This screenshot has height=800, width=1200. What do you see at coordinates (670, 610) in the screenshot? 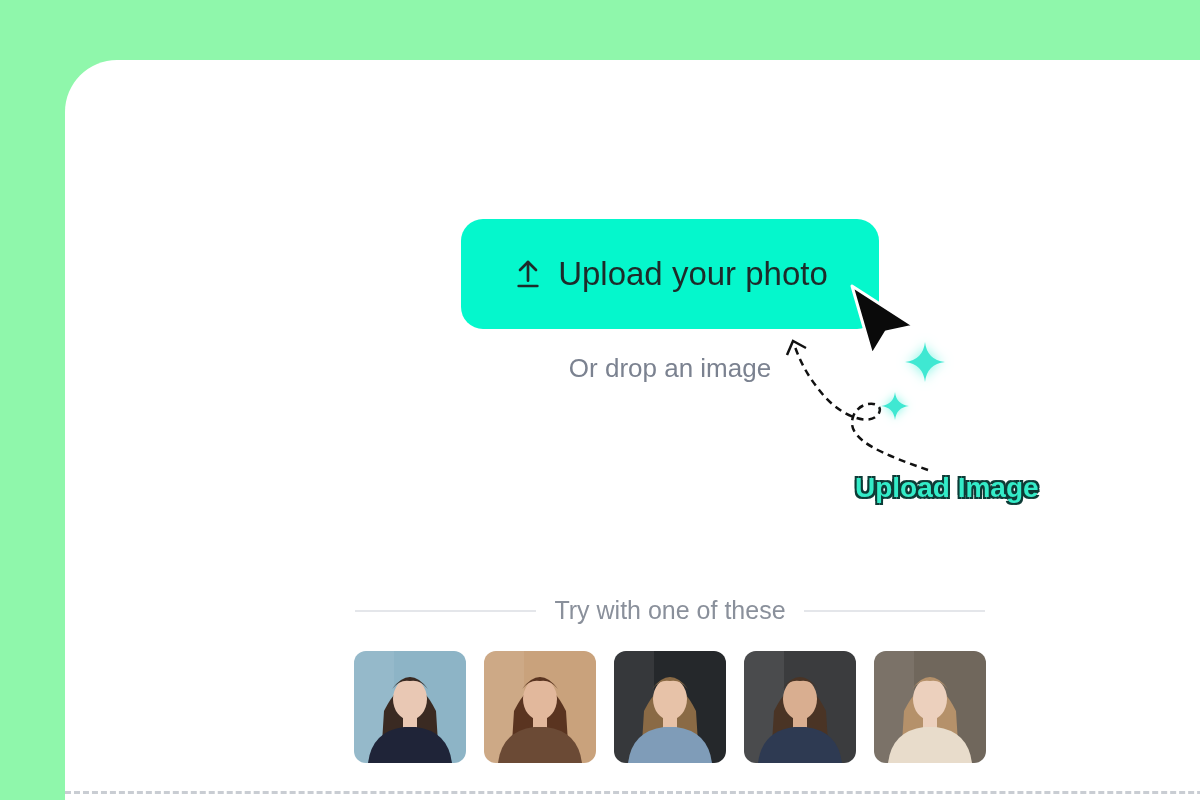
I see `samples-heading: Try with one of these` at bounding box center [670, 610].